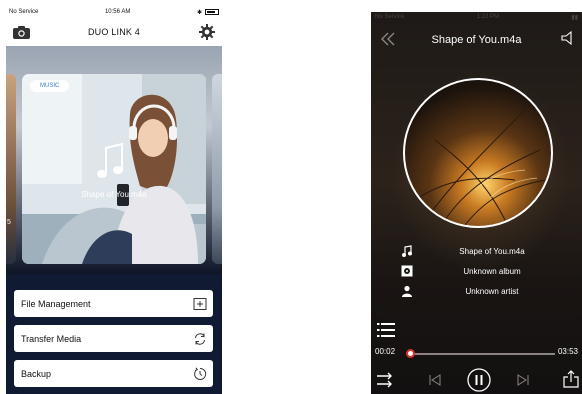  Describe the element at coordinates (480, 167) in the screenshot. I see `album-art-image` at that location.